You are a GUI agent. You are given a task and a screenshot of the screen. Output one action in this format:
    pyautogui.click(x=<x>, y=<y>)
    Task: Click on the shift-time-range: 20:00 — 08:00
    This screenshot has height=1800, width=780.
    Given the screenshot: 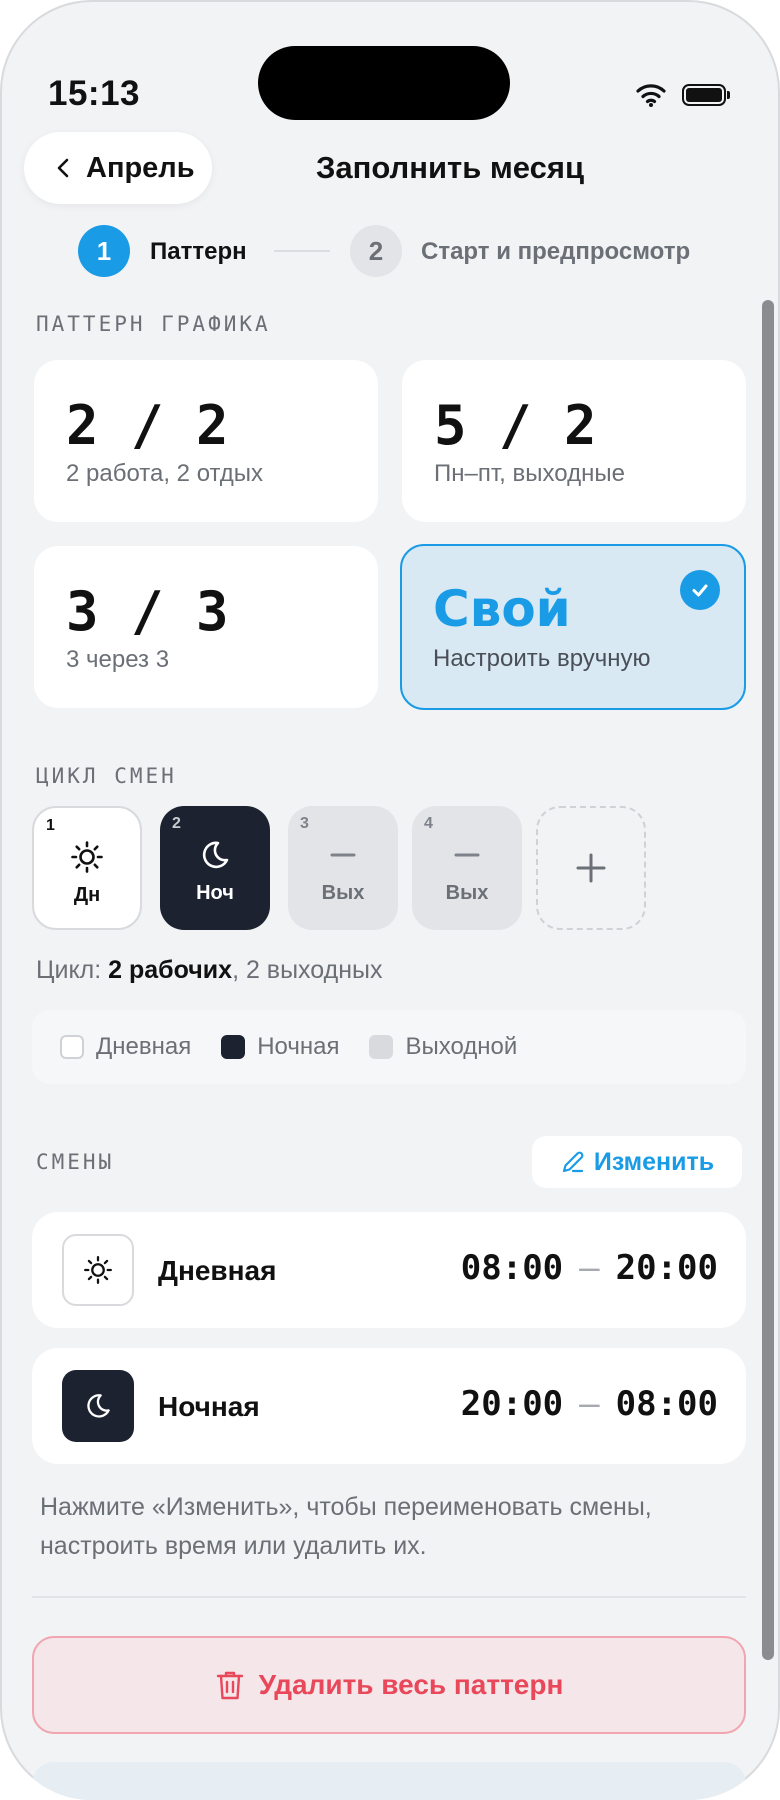 What is the action you would take?
    pyautogui.click(x=589, y=1404)
    